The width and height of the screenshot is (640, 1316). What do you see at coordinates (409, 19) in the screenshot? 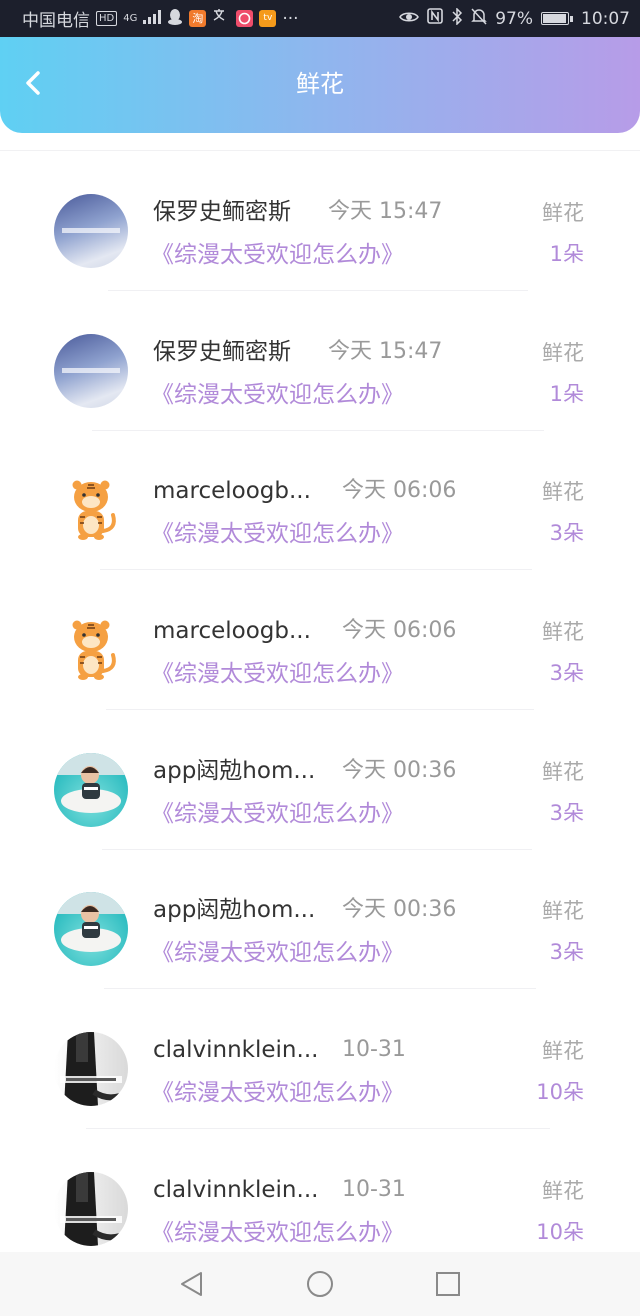
I see `eye-icon` at bounding box center [409, 19].